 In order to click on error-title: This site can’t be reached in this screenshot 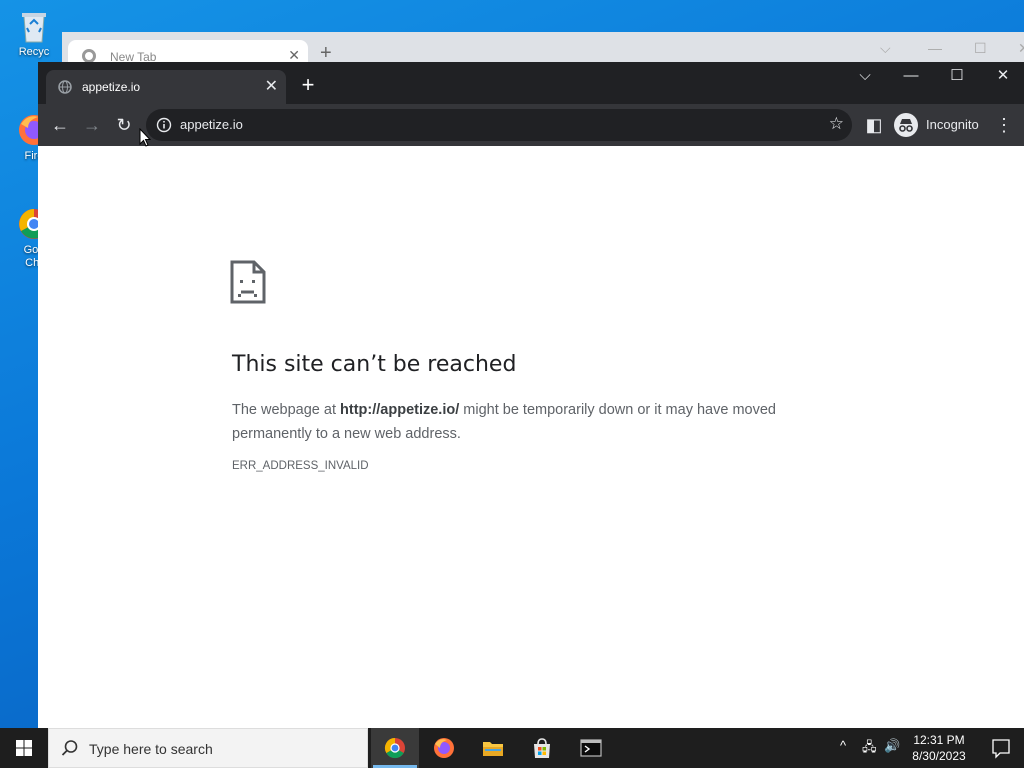, I will do `click(374, 364)`.